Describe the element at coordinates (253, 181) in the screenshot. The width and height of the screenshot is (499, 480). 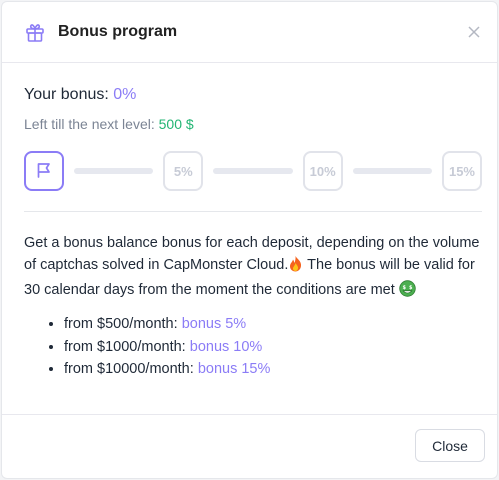
I see `bonus-level-progress: 5% 10% 15%` at that location.